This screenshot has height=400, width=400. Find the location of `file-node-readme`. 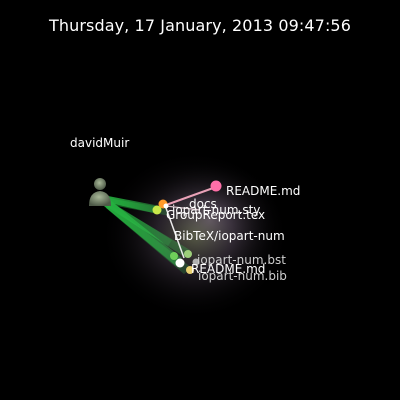

file-node-readme is located at coordinates (216, 186).